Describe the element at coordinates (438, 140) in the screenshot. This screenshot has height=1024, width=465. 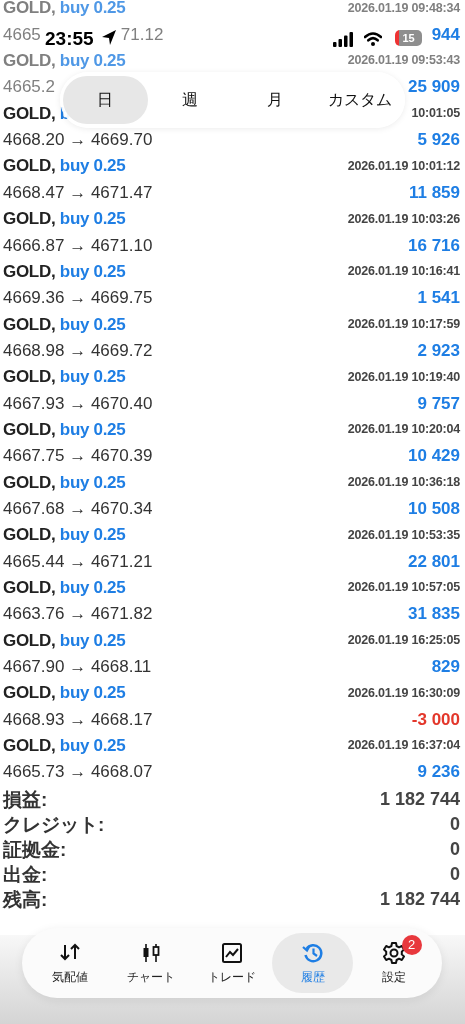
I see `profit-value: 5 926` at that location.